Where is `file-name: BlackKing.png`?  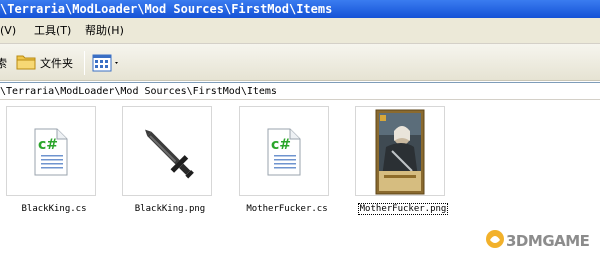 file-name: BlackKing.png is located at coordinates (170, 209).